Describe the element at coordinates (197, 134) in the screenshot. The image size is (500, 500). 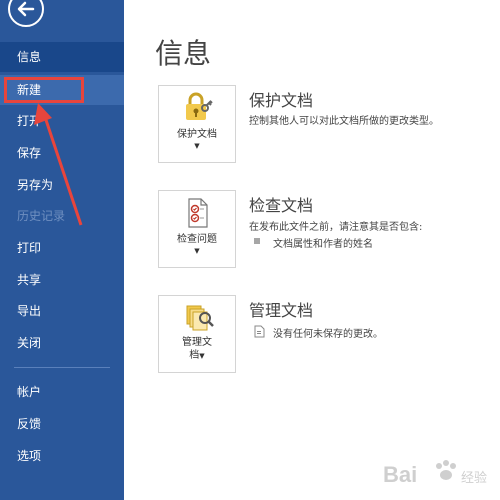
I see `protect-document-button-label: 保护文档` at that location.